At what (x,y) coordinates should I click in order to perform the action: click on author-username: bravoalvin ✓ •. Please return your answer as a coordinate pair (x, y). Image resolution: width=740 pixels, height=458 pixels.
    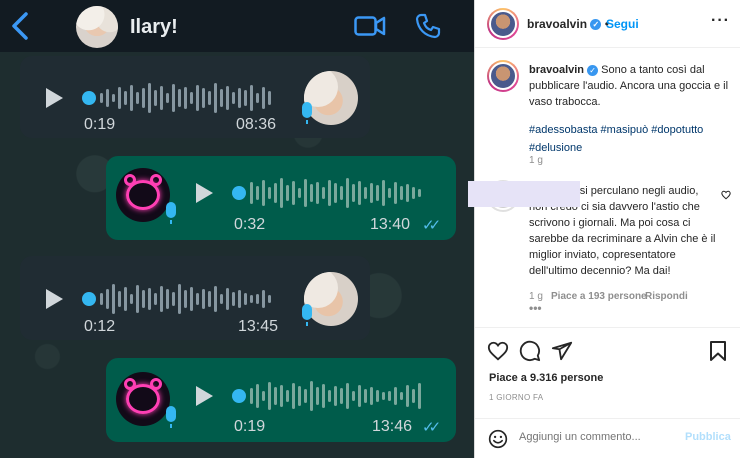
    Looking at the image, I should click on (568, 24).